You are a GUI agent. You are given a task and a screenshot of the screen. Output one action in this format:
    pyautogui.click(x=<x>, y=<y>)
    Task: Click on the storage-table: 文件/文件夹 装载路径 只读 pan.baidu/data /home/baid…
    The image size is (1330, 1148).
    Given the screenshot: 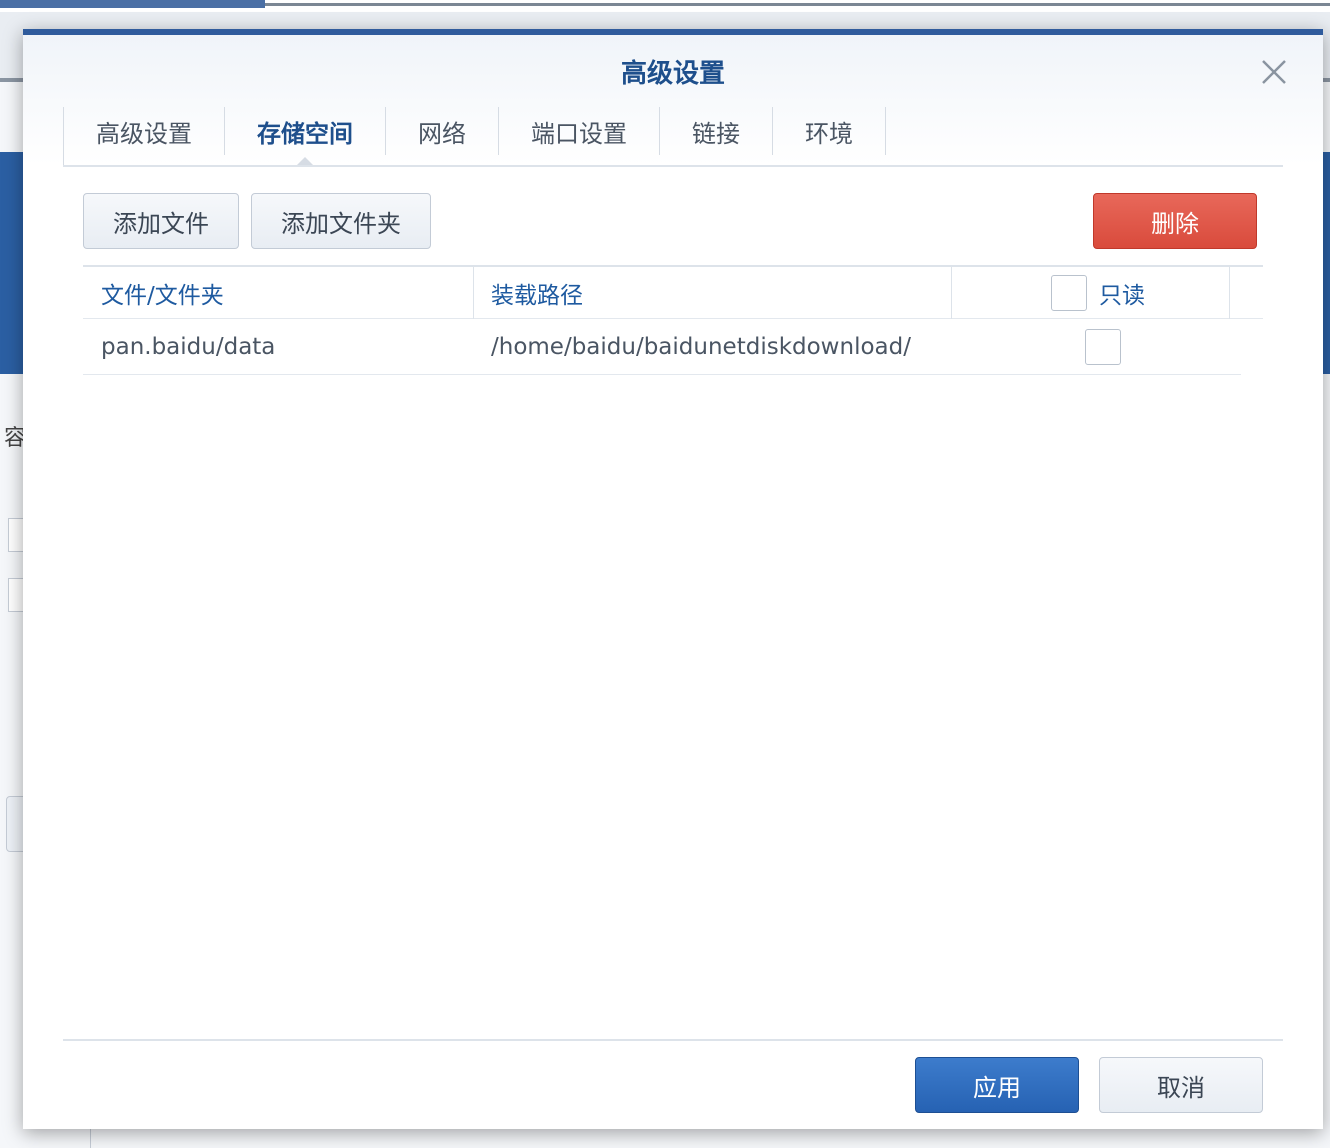 What is the action you would take?
    pyautogui.click(x=673, y=320)
    